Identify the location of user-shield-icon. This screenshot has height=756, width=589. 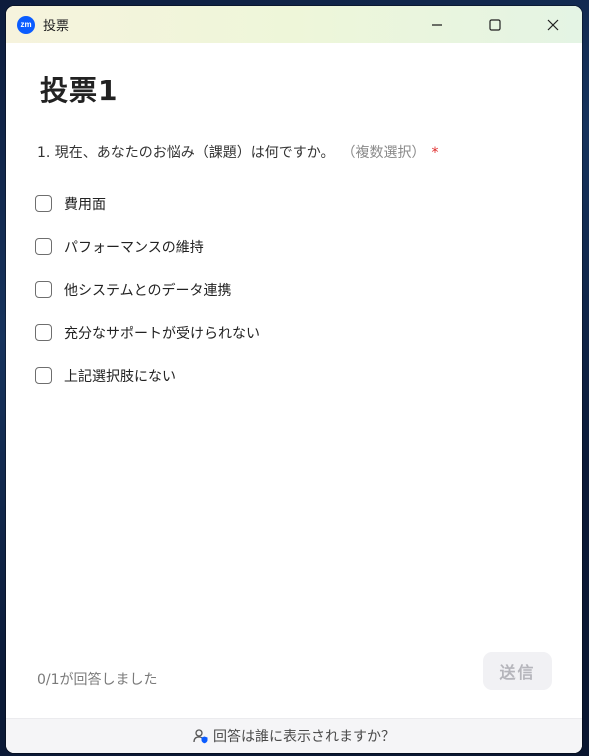
(201, 736).